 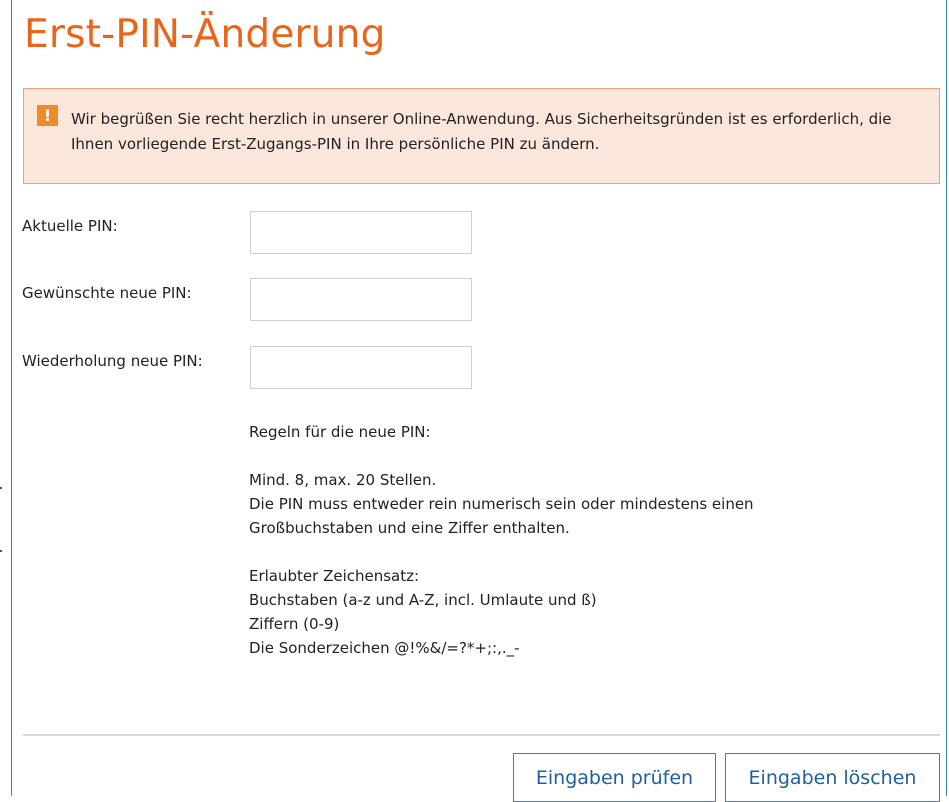 I want to click on repeat-pin-input, so click(x=361, y=367).